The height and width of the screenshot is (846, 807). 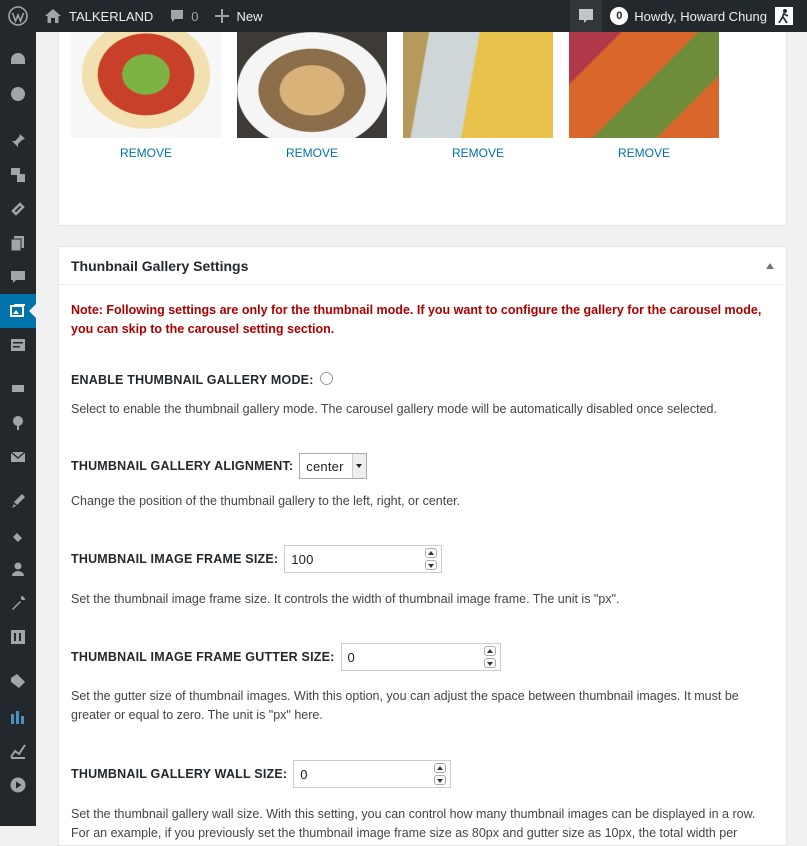 I want to click on tools-icon, so click(x=18, y=603).